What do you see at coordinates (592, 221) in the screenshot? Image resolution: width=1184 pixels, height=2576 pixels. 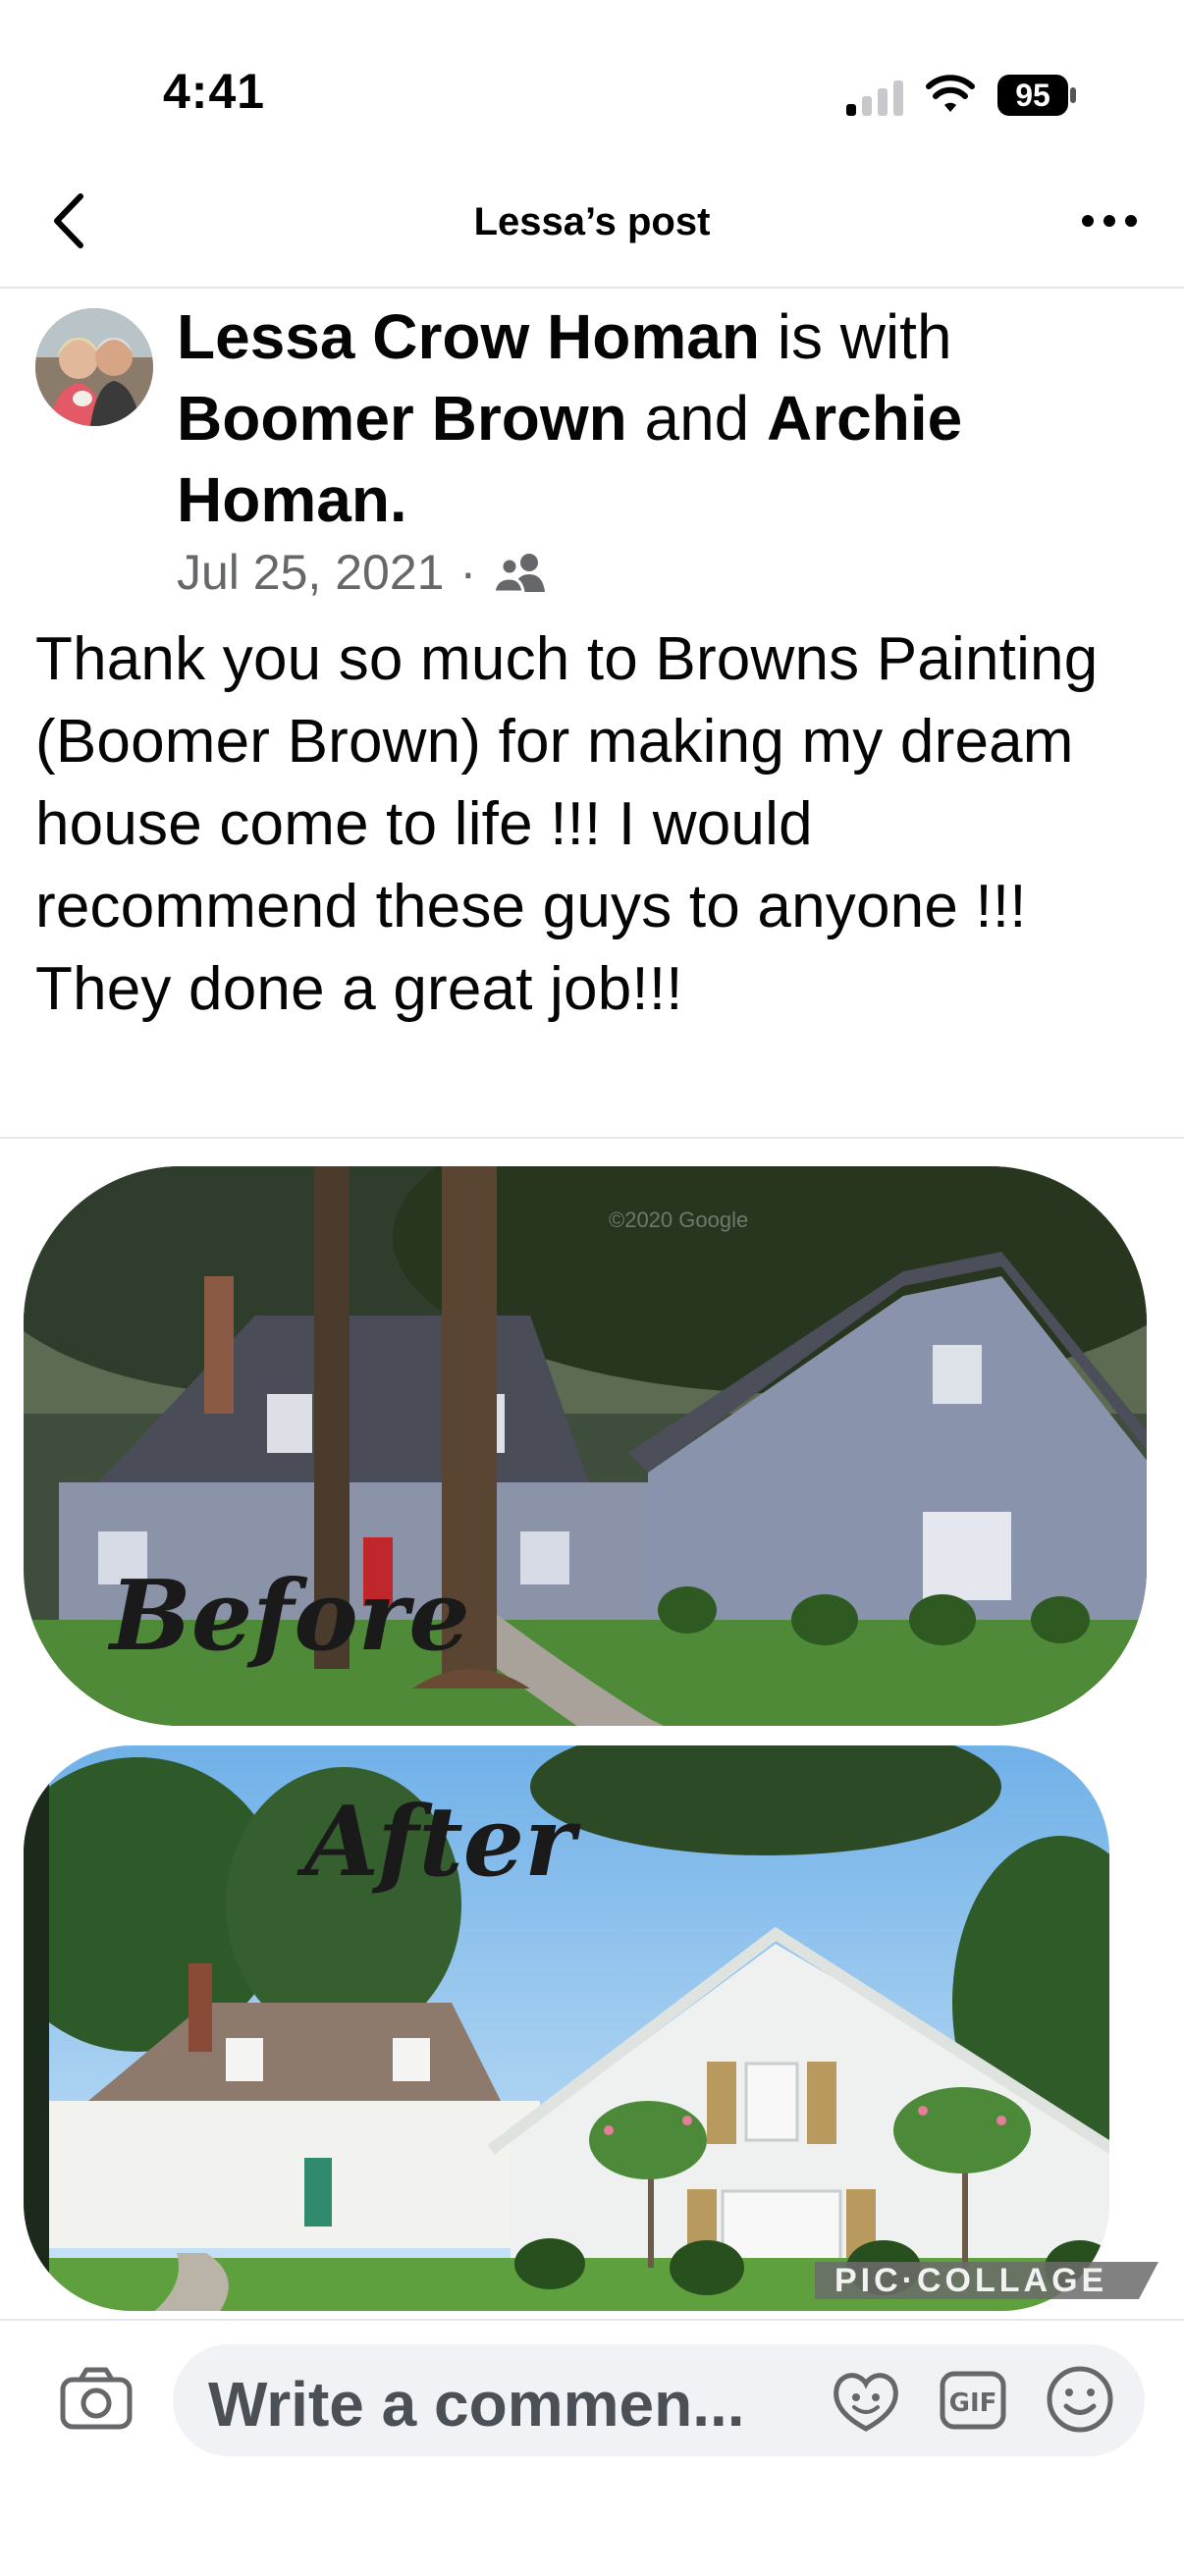 I see `page-title: Lessa’s post` at bounding box center [592, 221].